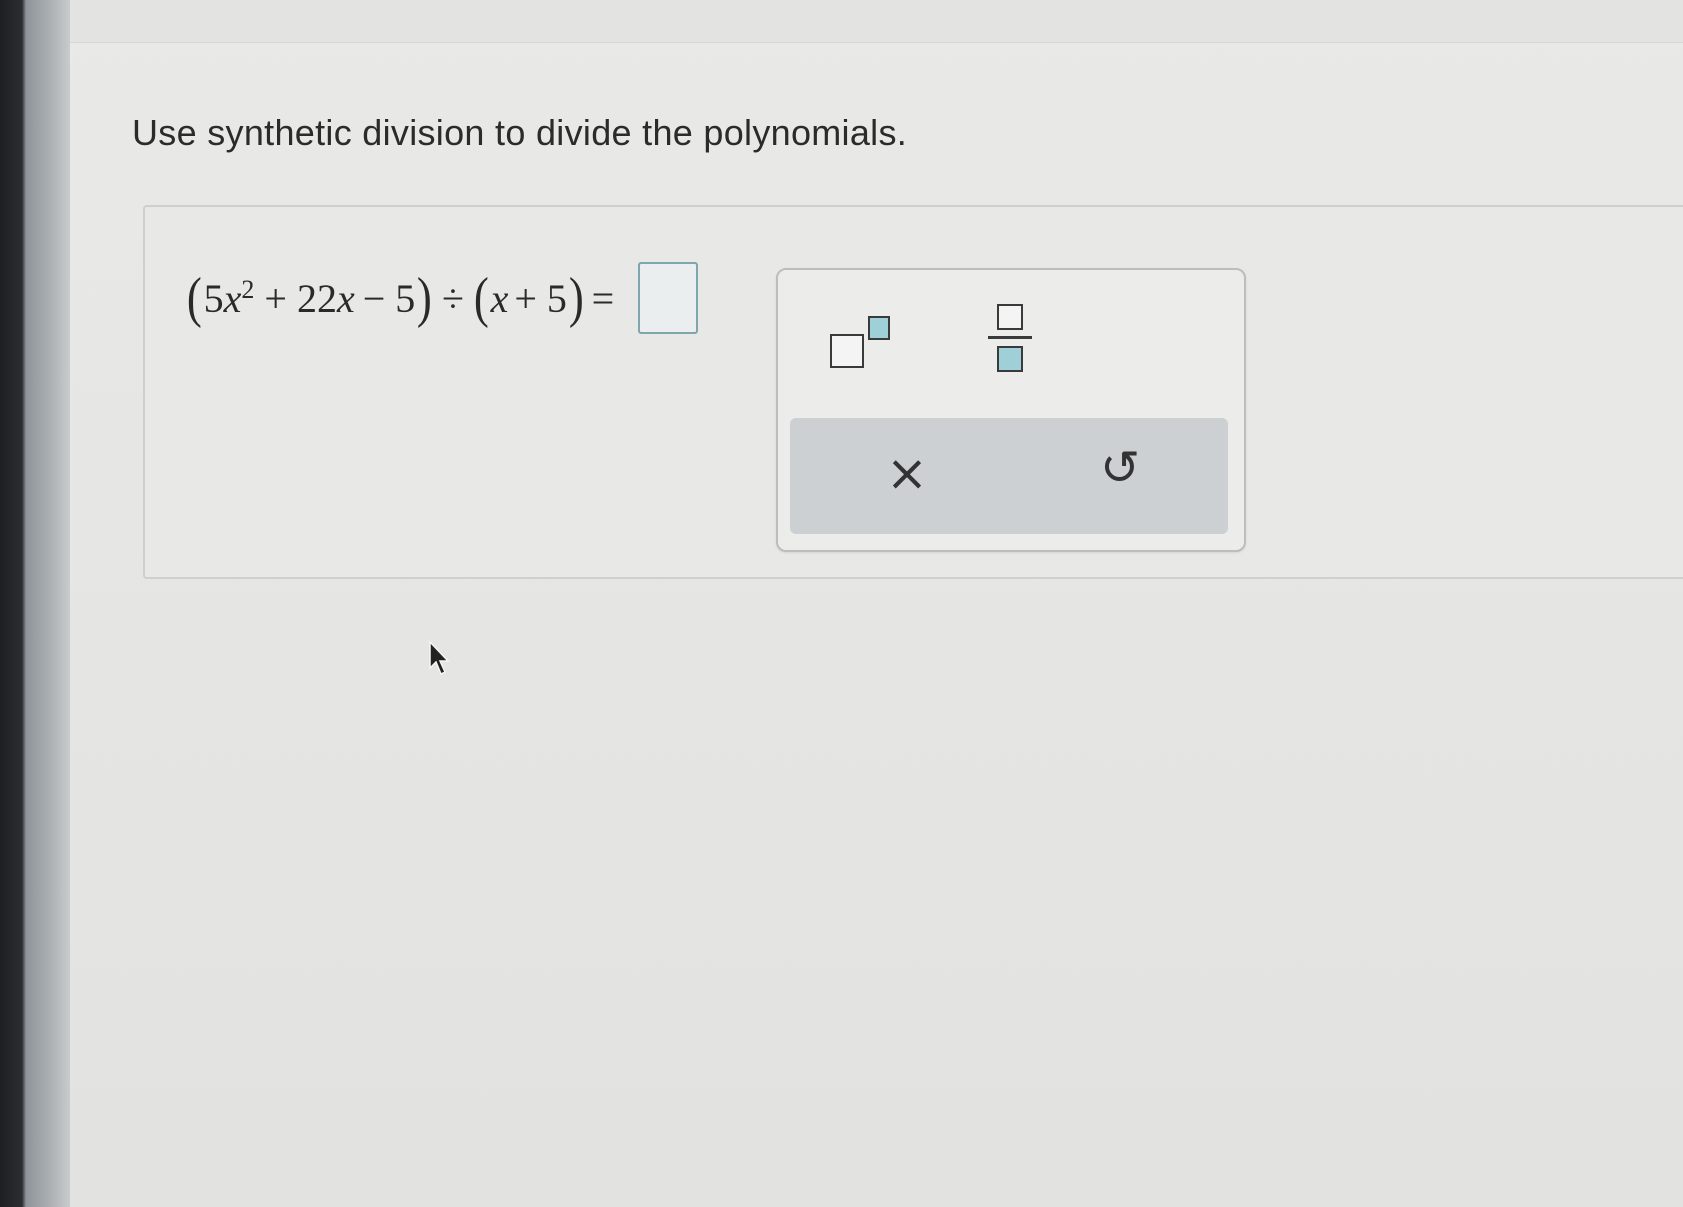 The image size is (1683, 1207). Describe the element at coordinates (439, 658) in the screenshot. I see `mouse-cursor-icon` at that location.